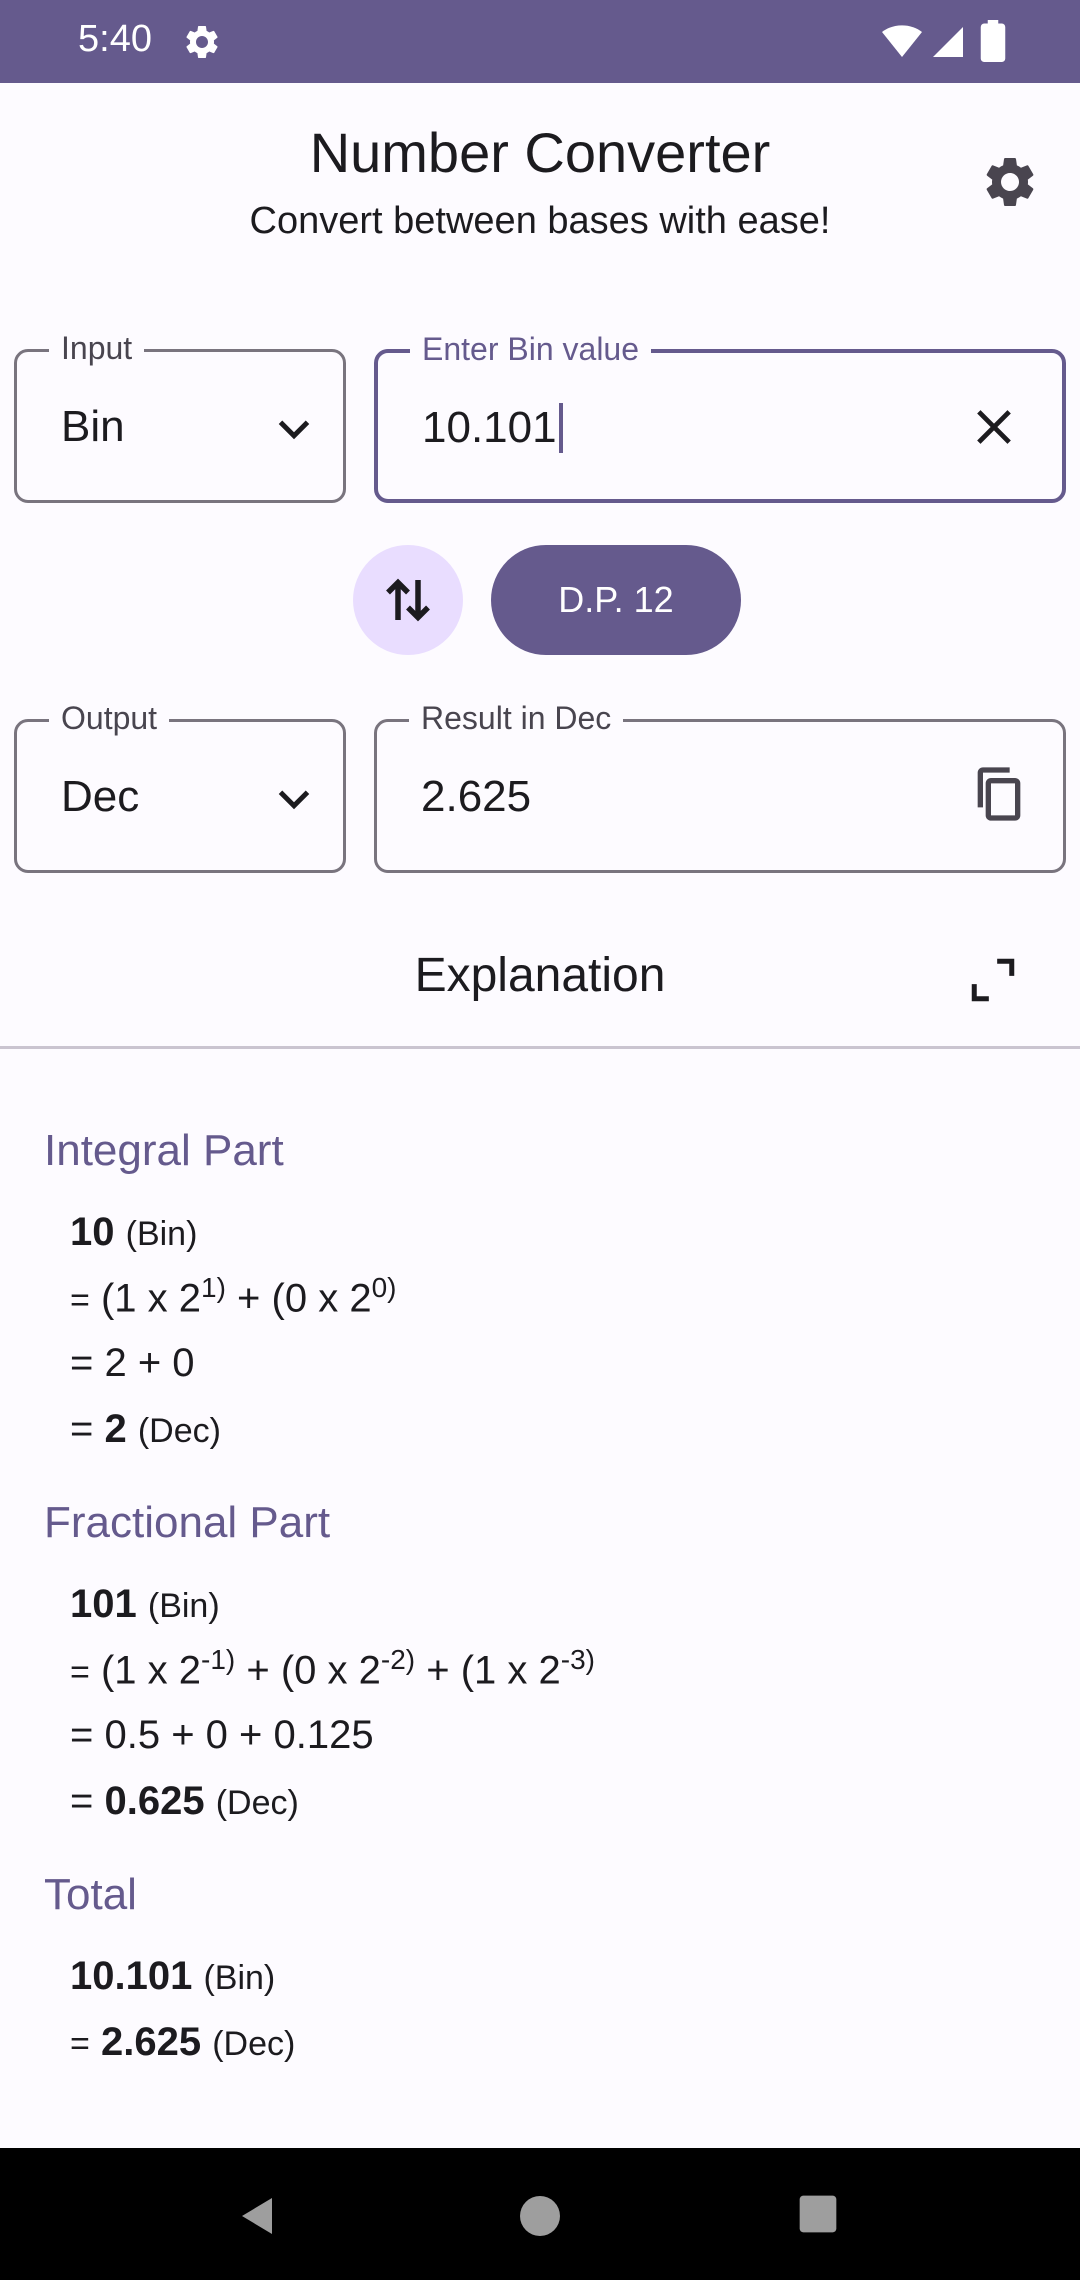 The height and width of the screenshot is (2280, 1080). Describe the element at coordinates (115, 39) in the screenshot. I see `status-time: 5:40` at that location.